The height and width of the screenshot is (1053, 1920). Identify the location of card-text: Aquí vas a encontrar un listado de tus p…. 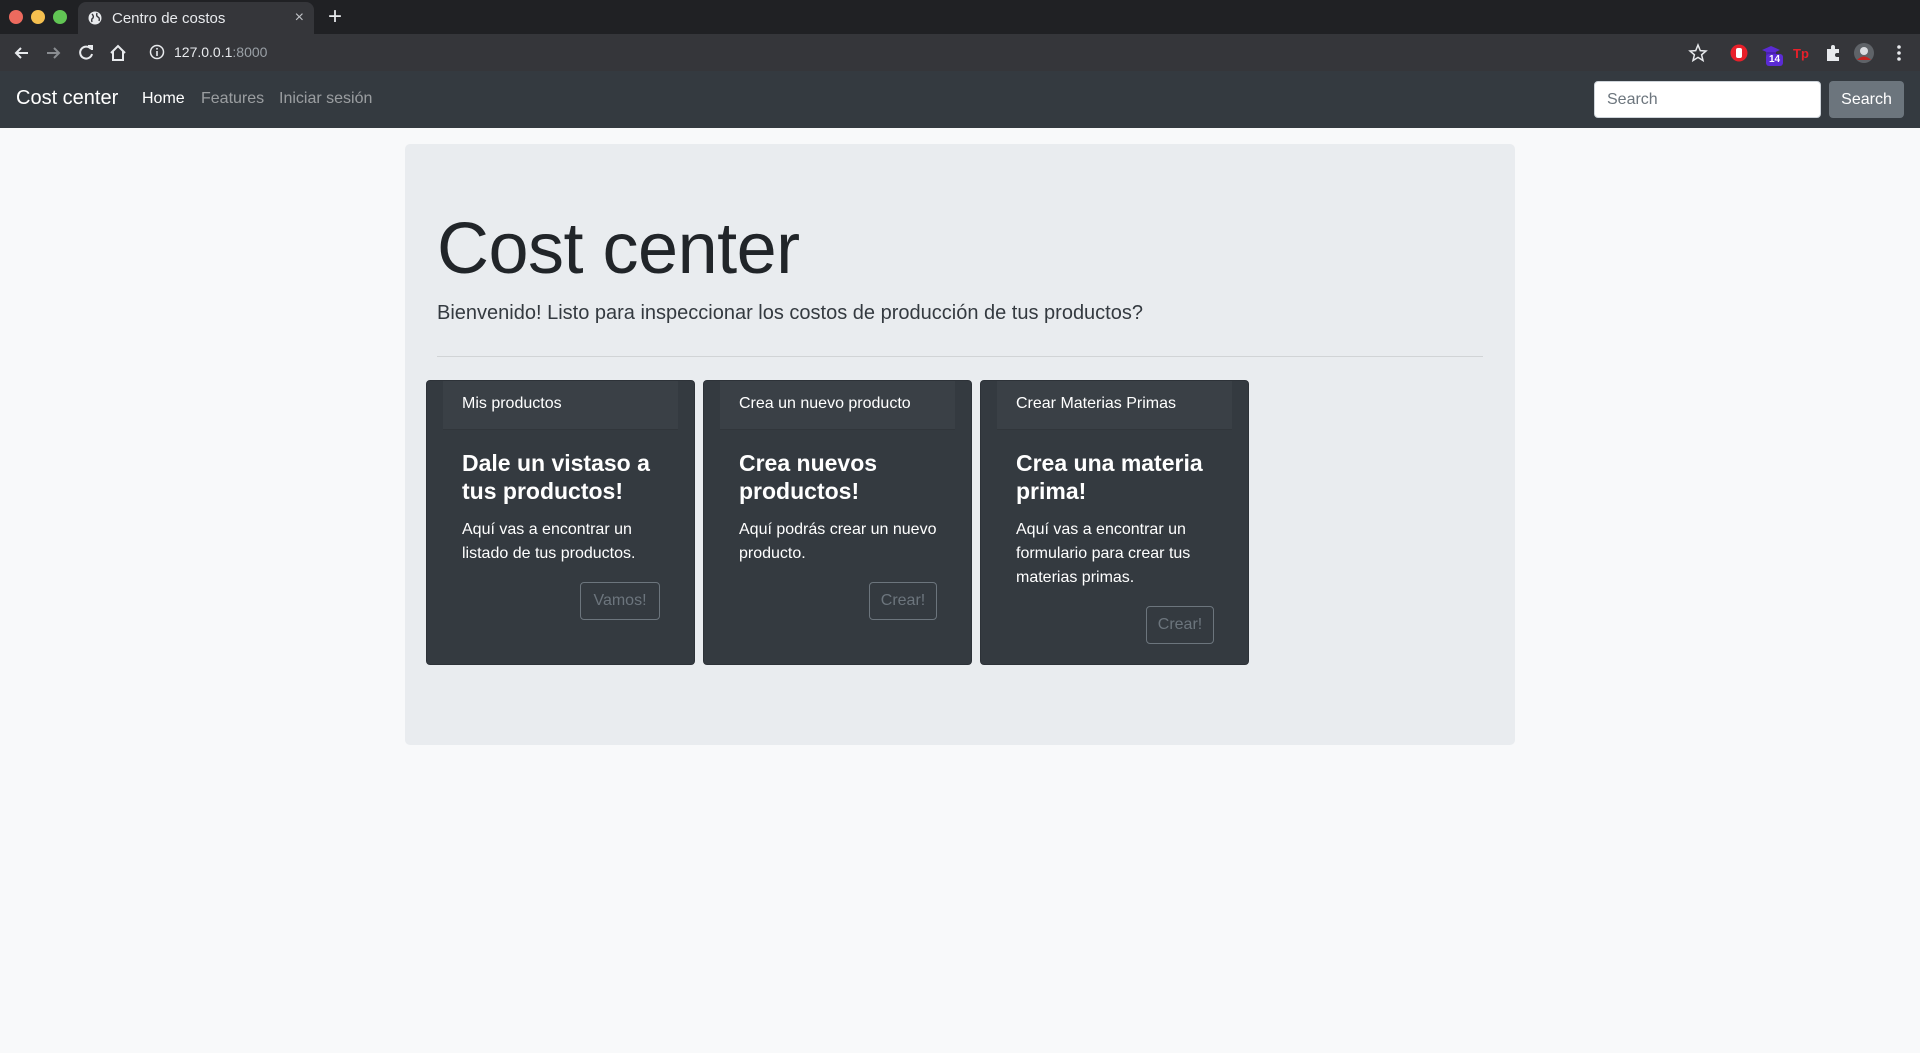
(549, 541).